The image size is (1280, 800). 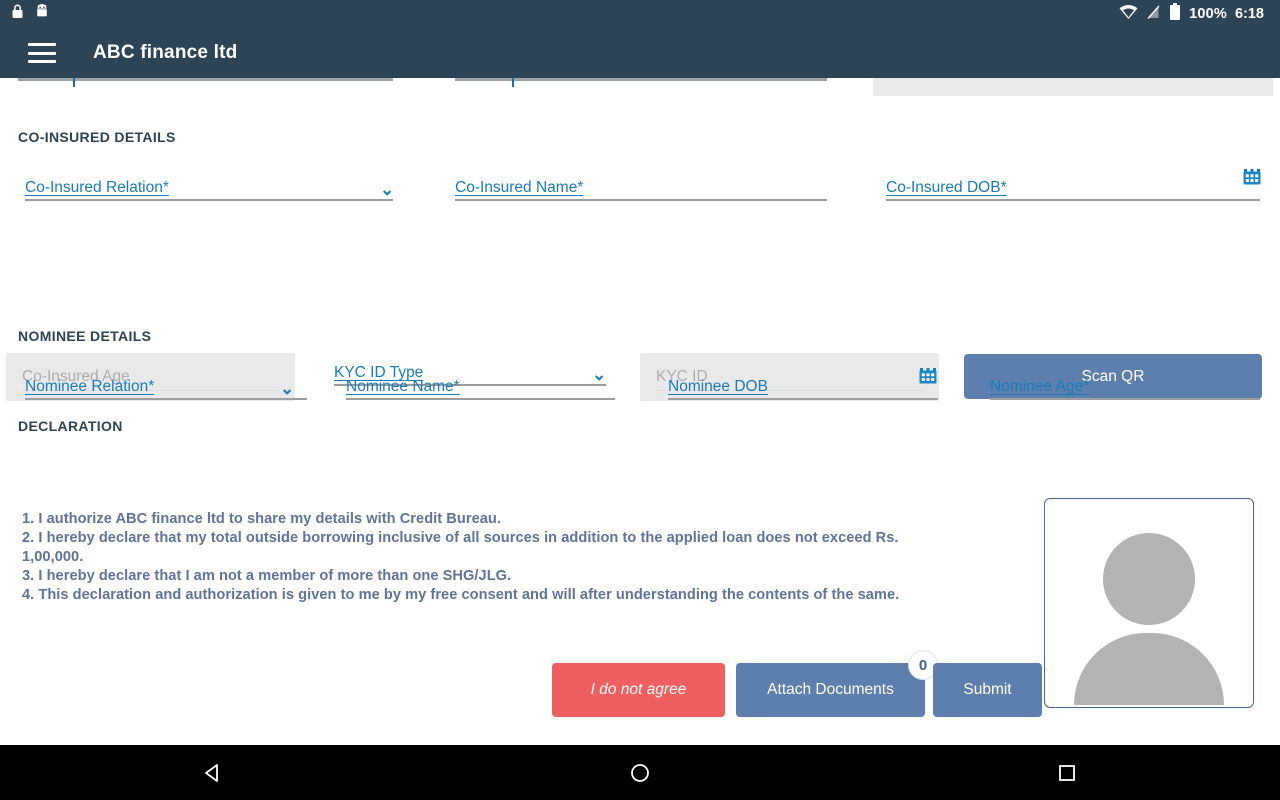 What do you see at coordinates (946, 187) in the screenshot?
I see `co-insured-dob-label: Co-Insured DOB*` at bounding box center [946, 187].